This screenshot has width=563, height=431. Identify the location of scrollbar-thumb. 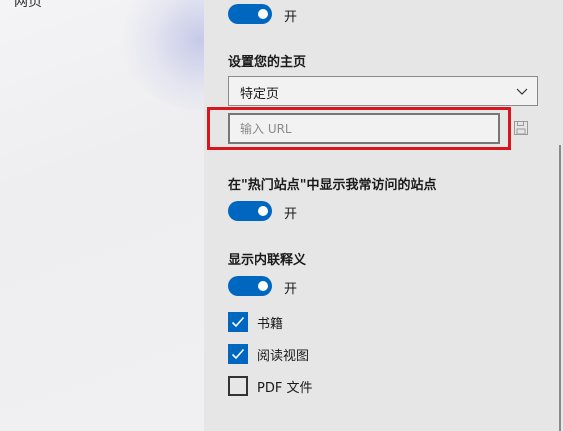
(560, 288).